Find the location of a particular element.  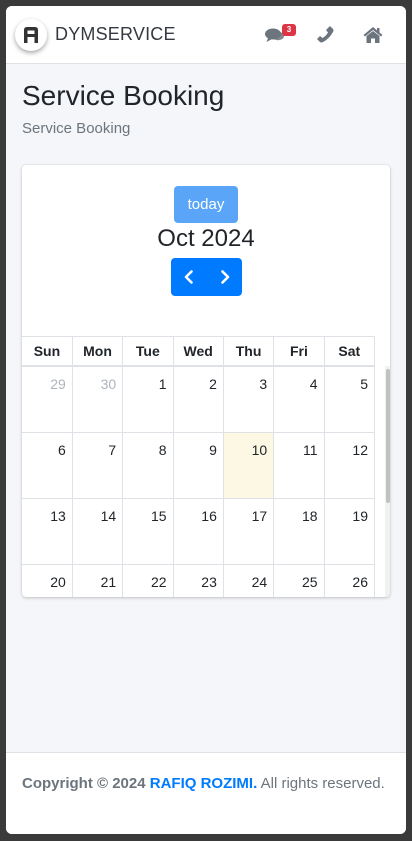

author-link: RAFIQ ROZIMI. is located at coordinates (204, 783).